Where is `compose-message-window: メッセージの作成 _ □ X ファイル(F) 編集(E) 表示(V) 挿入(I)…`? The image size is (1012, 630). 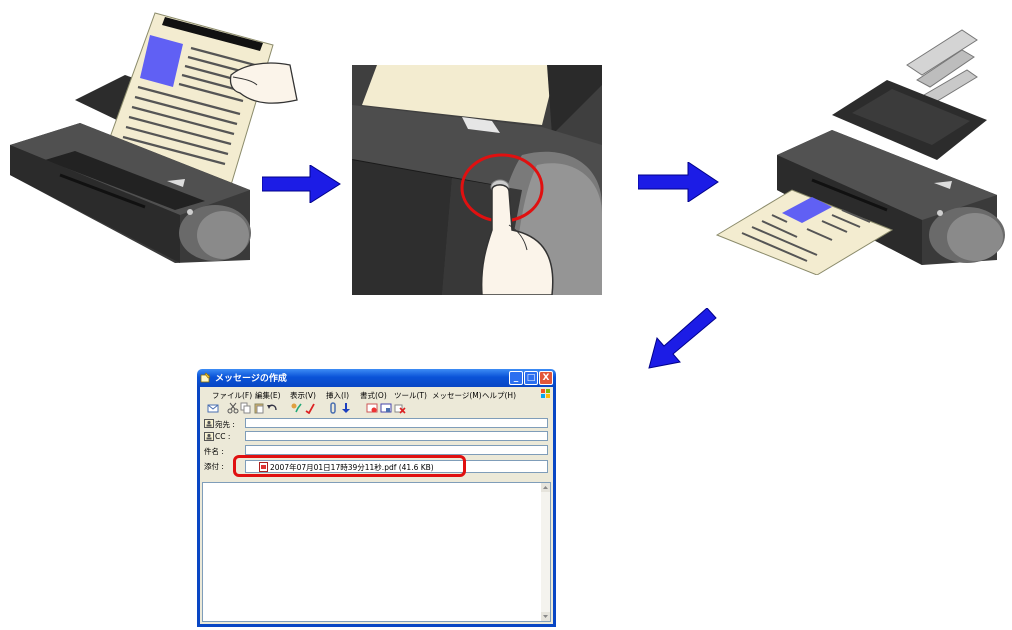
compose-message-window: メッセージの作成 _ □ X ファイル(F) 編集(E) 表示(V) 挿入(I)… is located at coordinates (376, 498).